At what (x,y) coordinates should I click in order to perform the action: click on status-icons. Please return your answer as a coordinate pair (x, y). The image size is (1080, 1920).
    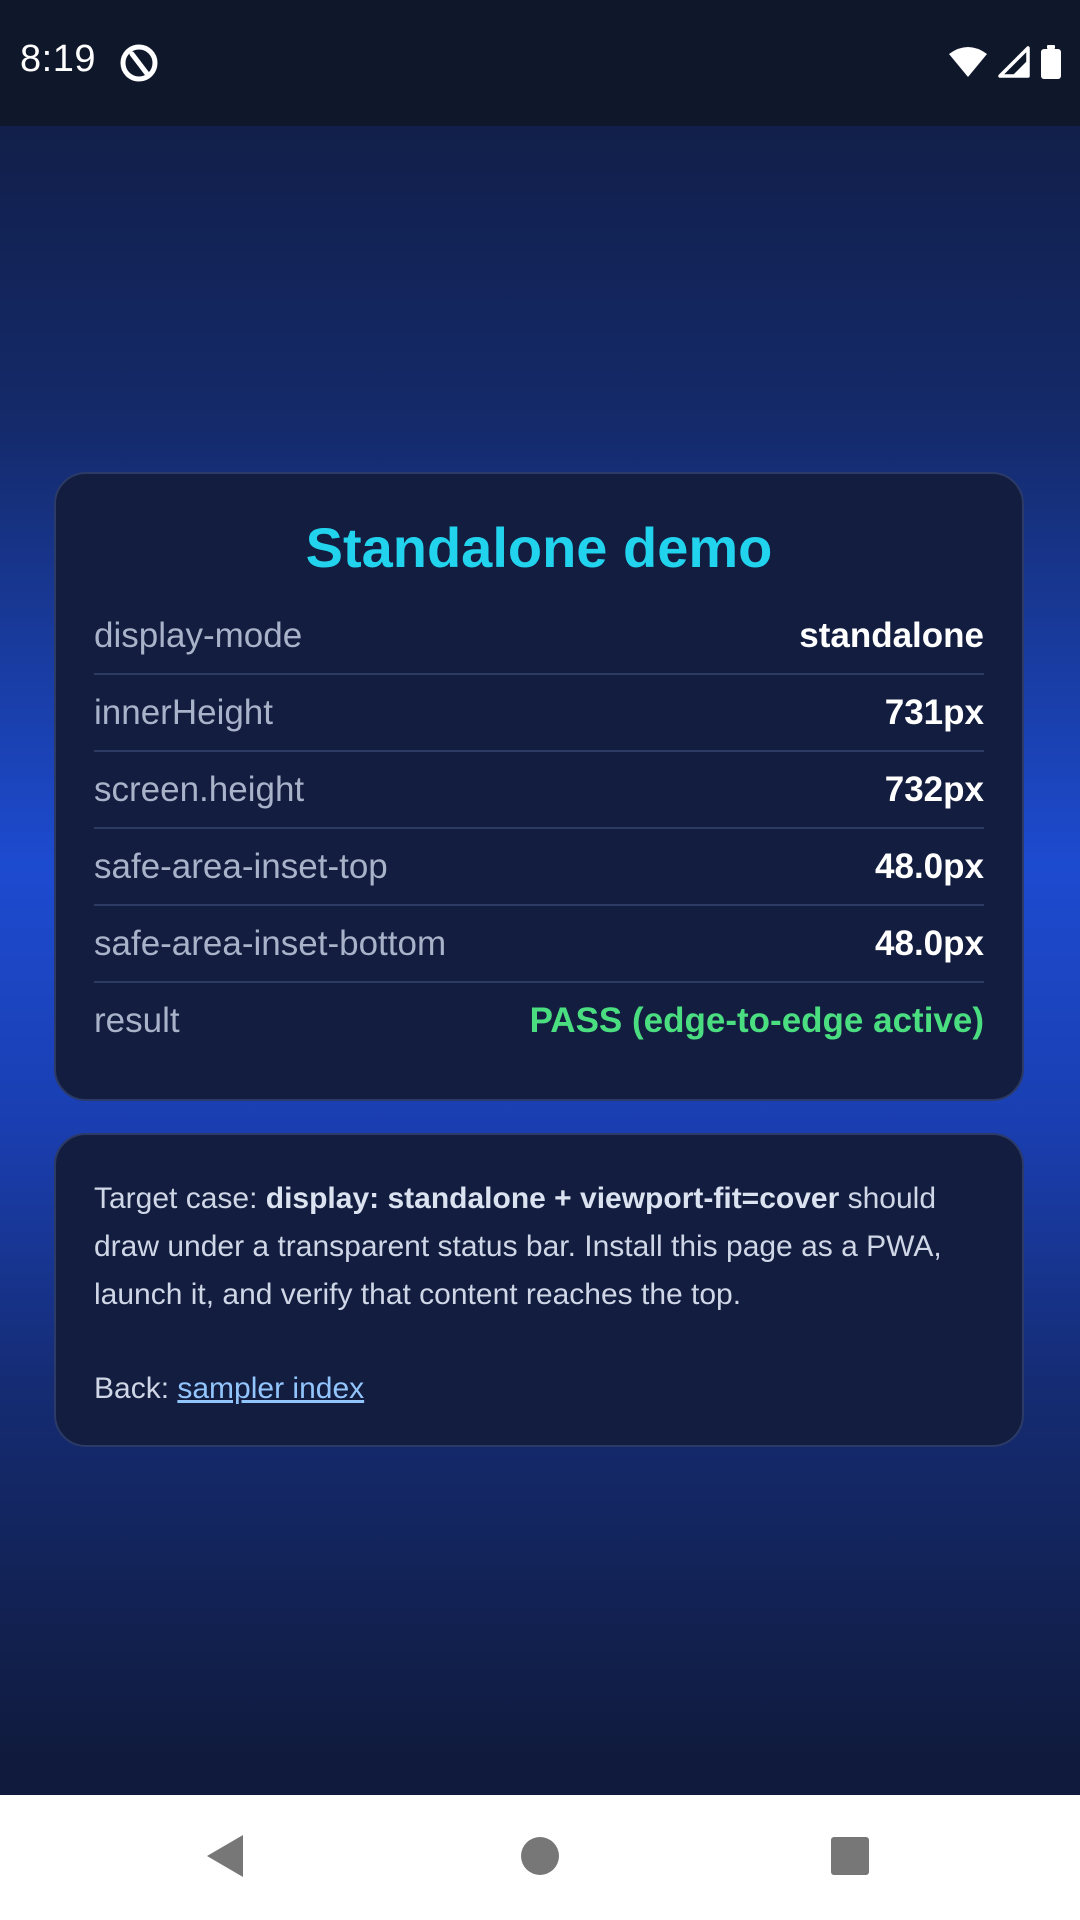
    Looking at the image, I should click on (1005, 64).